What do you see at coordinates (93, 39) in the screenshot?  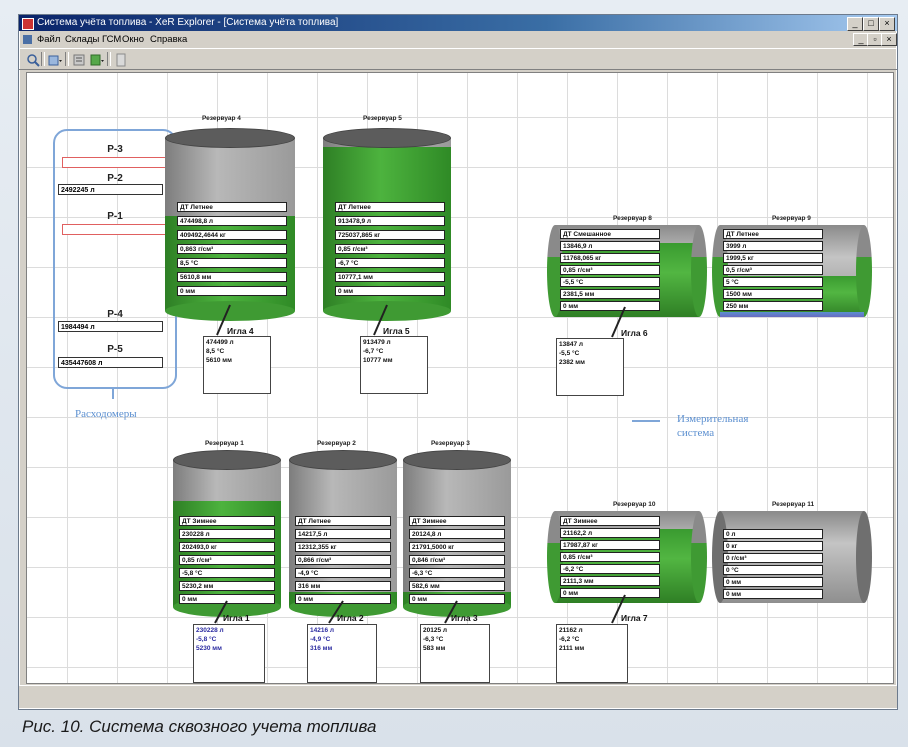 I see `menu-fuel-depots: Склады ГСМ` at bounding box center [93, 39].